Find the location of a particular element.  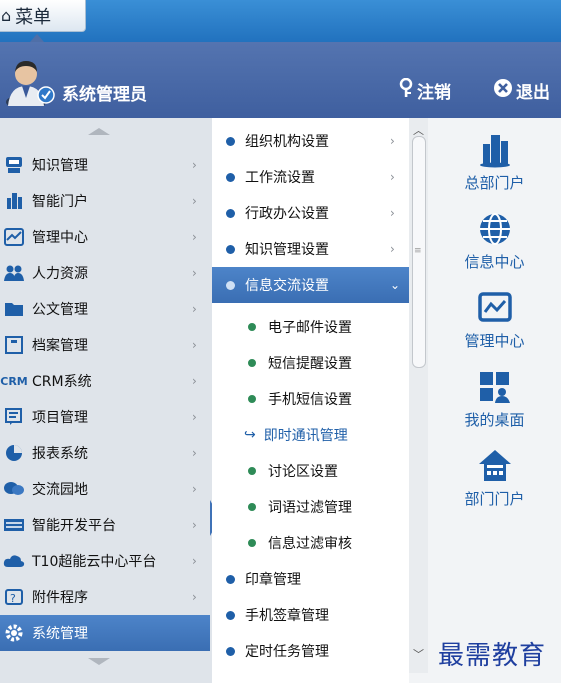

subsubmenu-item-sms-reminder: 短信提醒设置 is located at coordinates (310, 363).